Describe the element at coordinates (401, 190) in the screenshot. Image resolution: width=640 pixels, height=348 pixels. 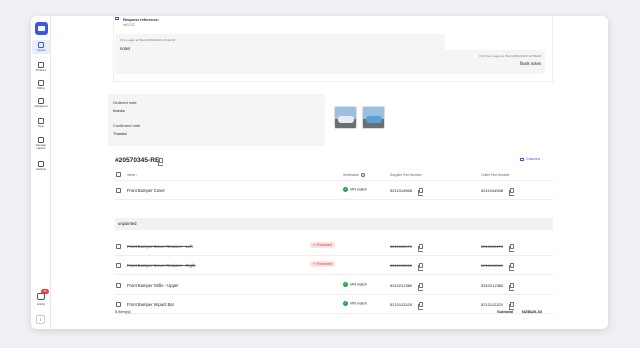
I see `supplier-part-number: 5211914968` at that location.